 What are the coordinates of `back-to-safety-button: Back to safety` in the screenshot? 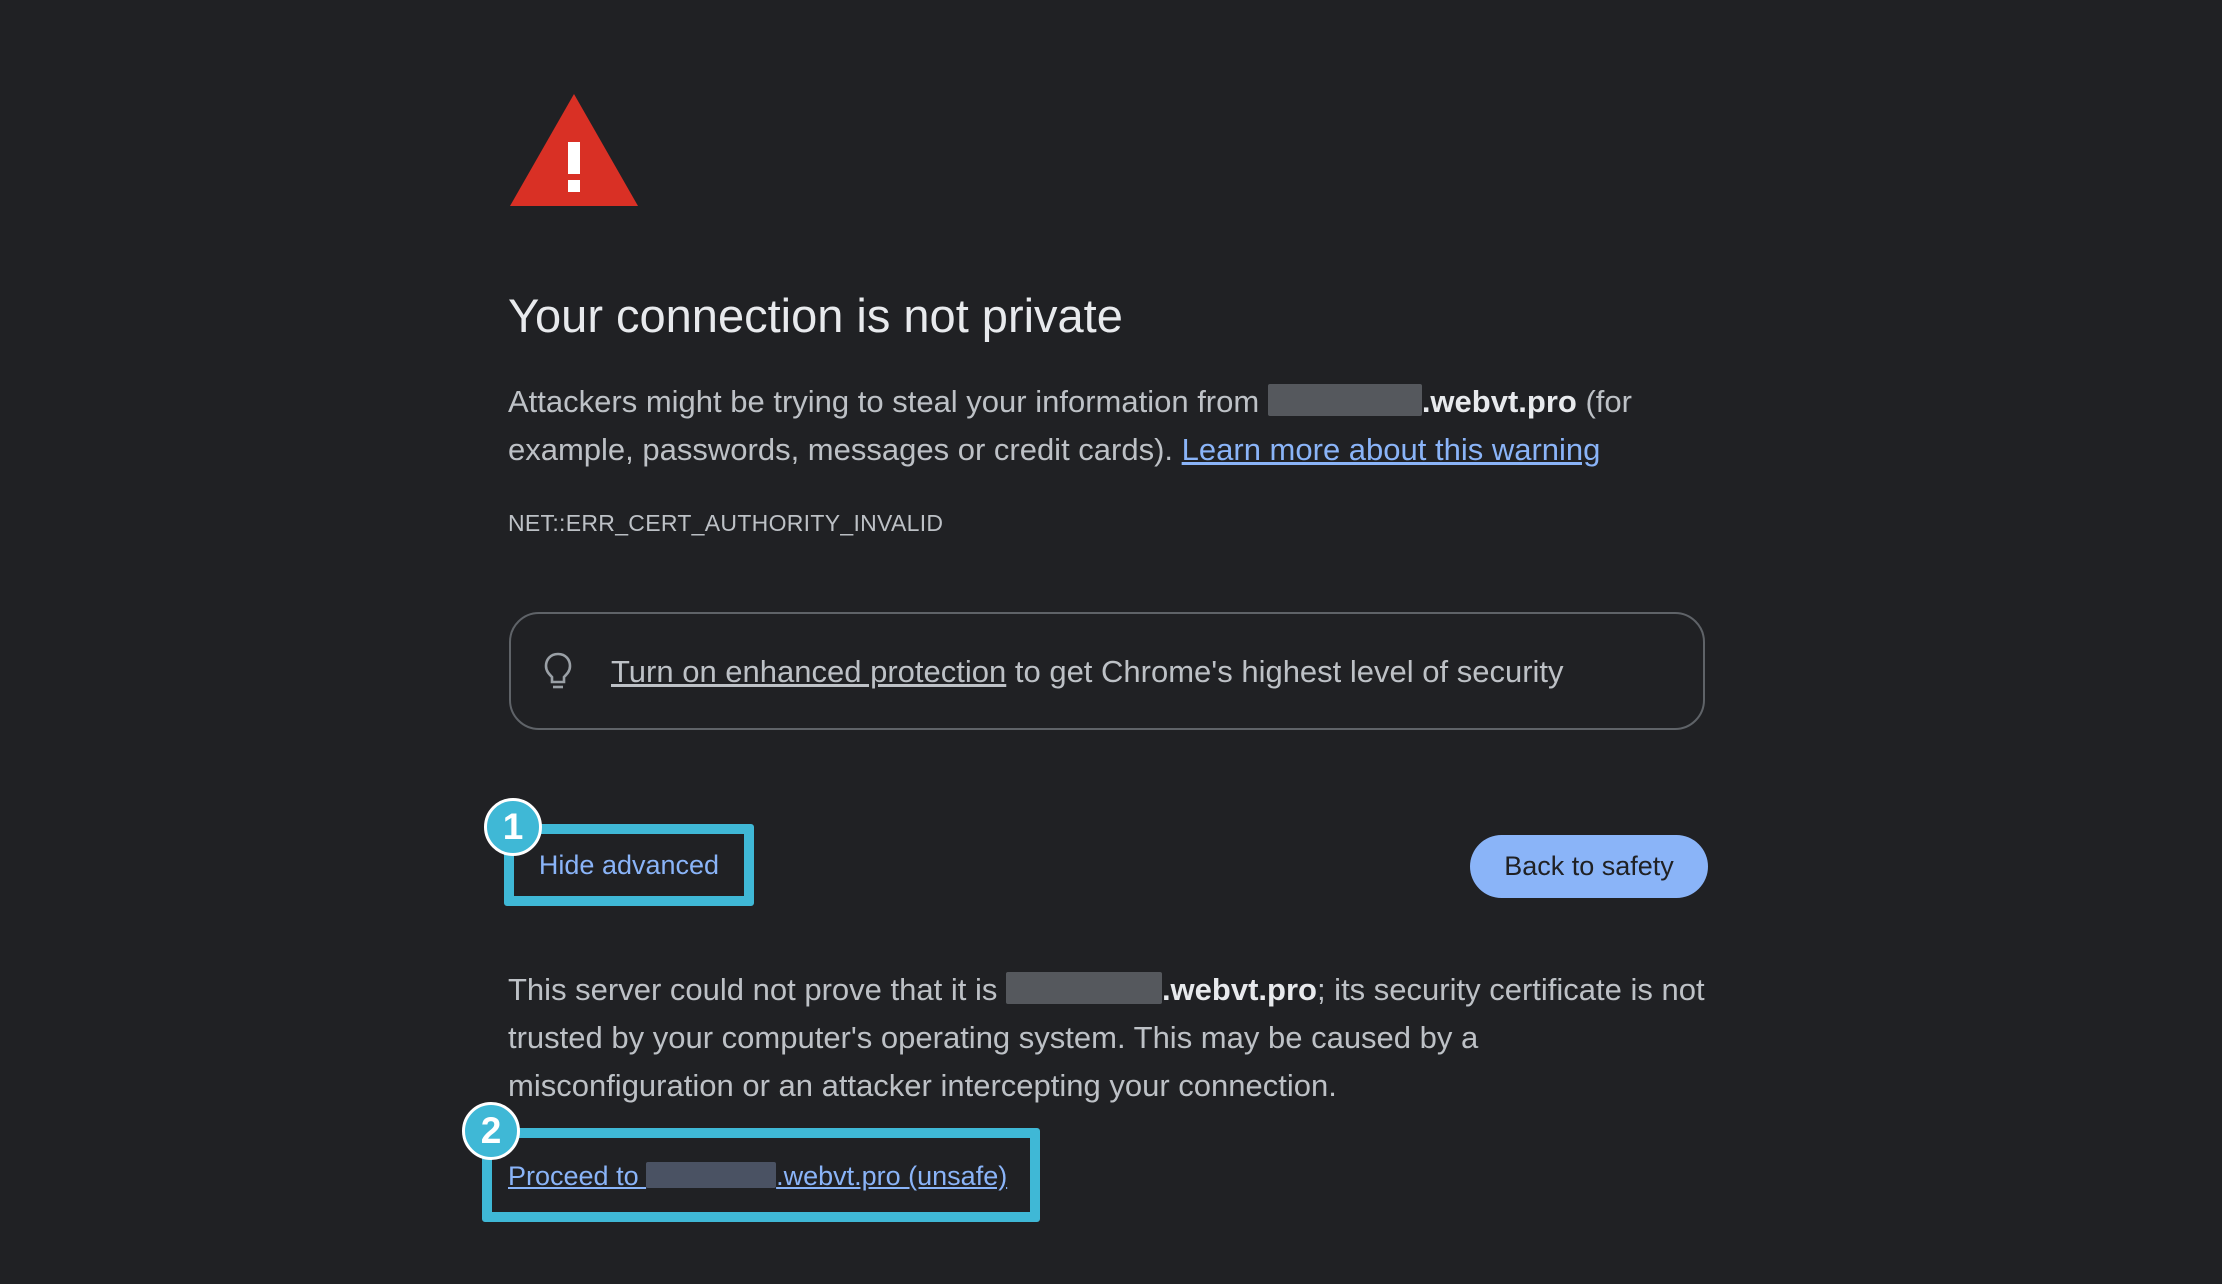 It's located at (1589, 866).